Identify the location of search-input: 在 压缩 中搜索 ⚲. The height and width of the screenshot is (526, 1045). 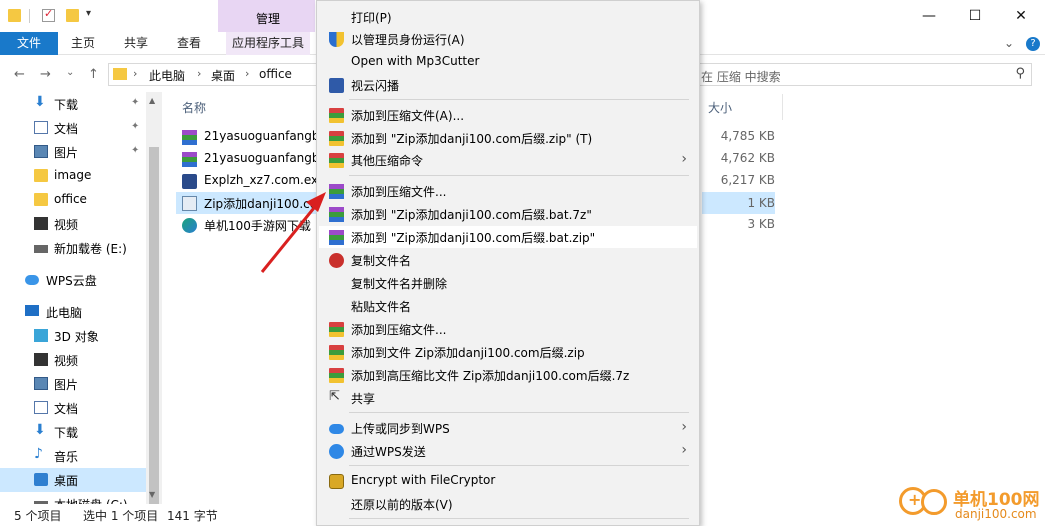
(864, 74).